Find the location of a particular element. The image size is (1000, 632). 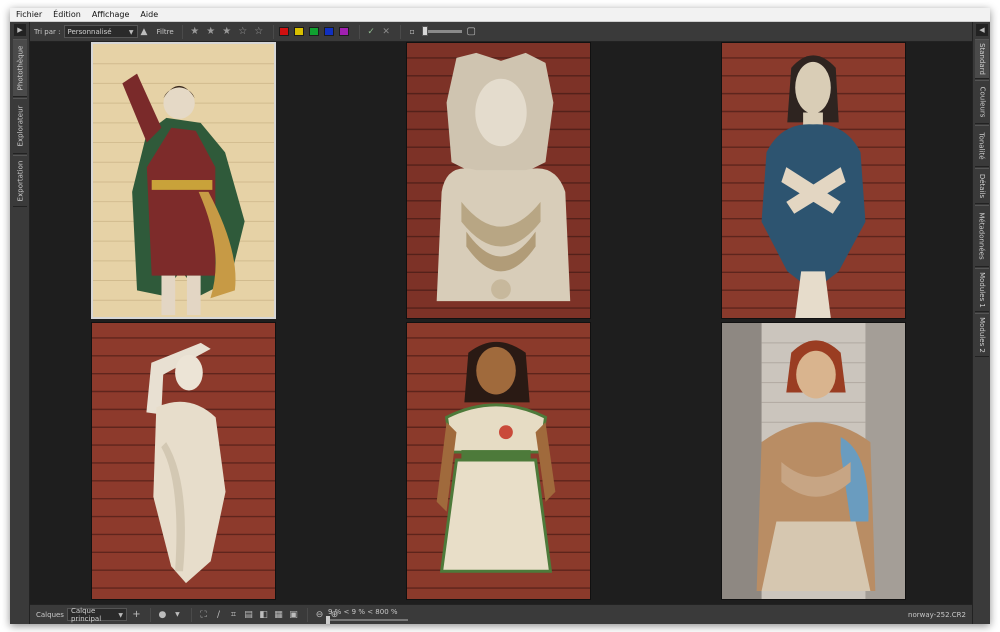

brush-icon: ● is located at coordinates (162, 614).